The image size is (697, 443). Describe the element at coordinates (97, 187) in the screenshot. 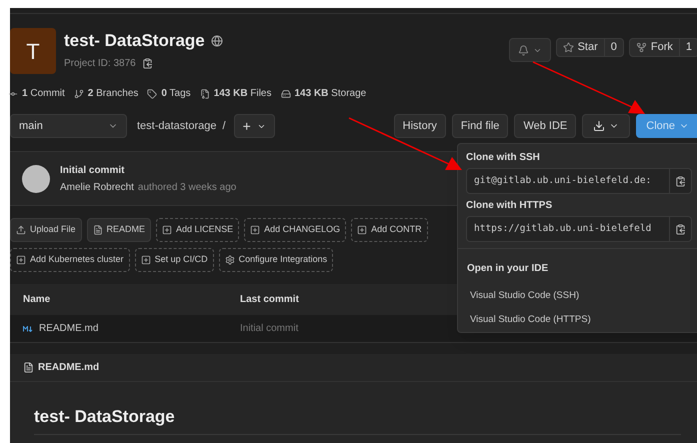

I see `commit-author: Amelie Robrecht` at that location.